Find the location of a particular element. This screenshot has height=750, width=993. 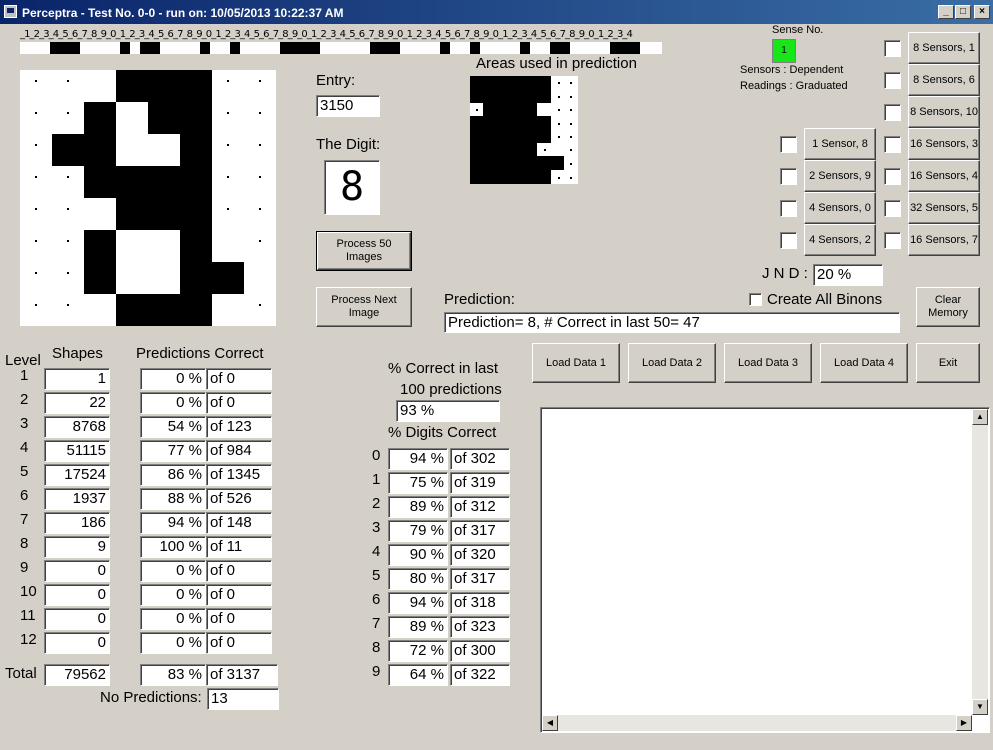

digit-display: 8 is located at coordinates (352, 187).